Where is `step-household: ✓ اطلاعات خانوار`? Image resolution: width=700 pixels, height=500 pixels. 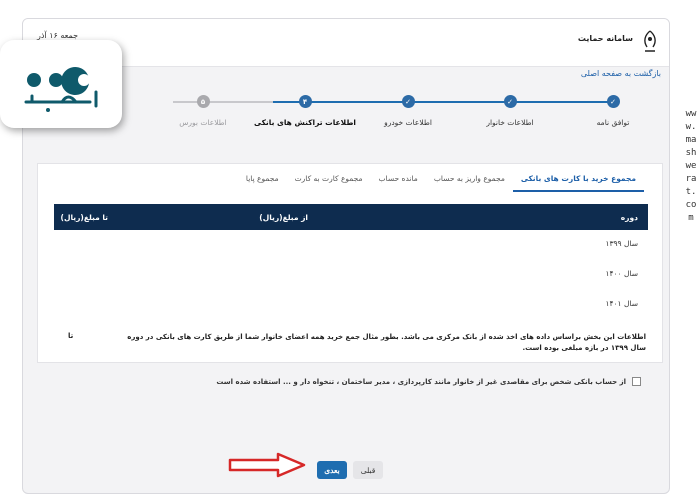
step-household: ✓ اطلاعات خانوار is located at coordinates (510, 111).